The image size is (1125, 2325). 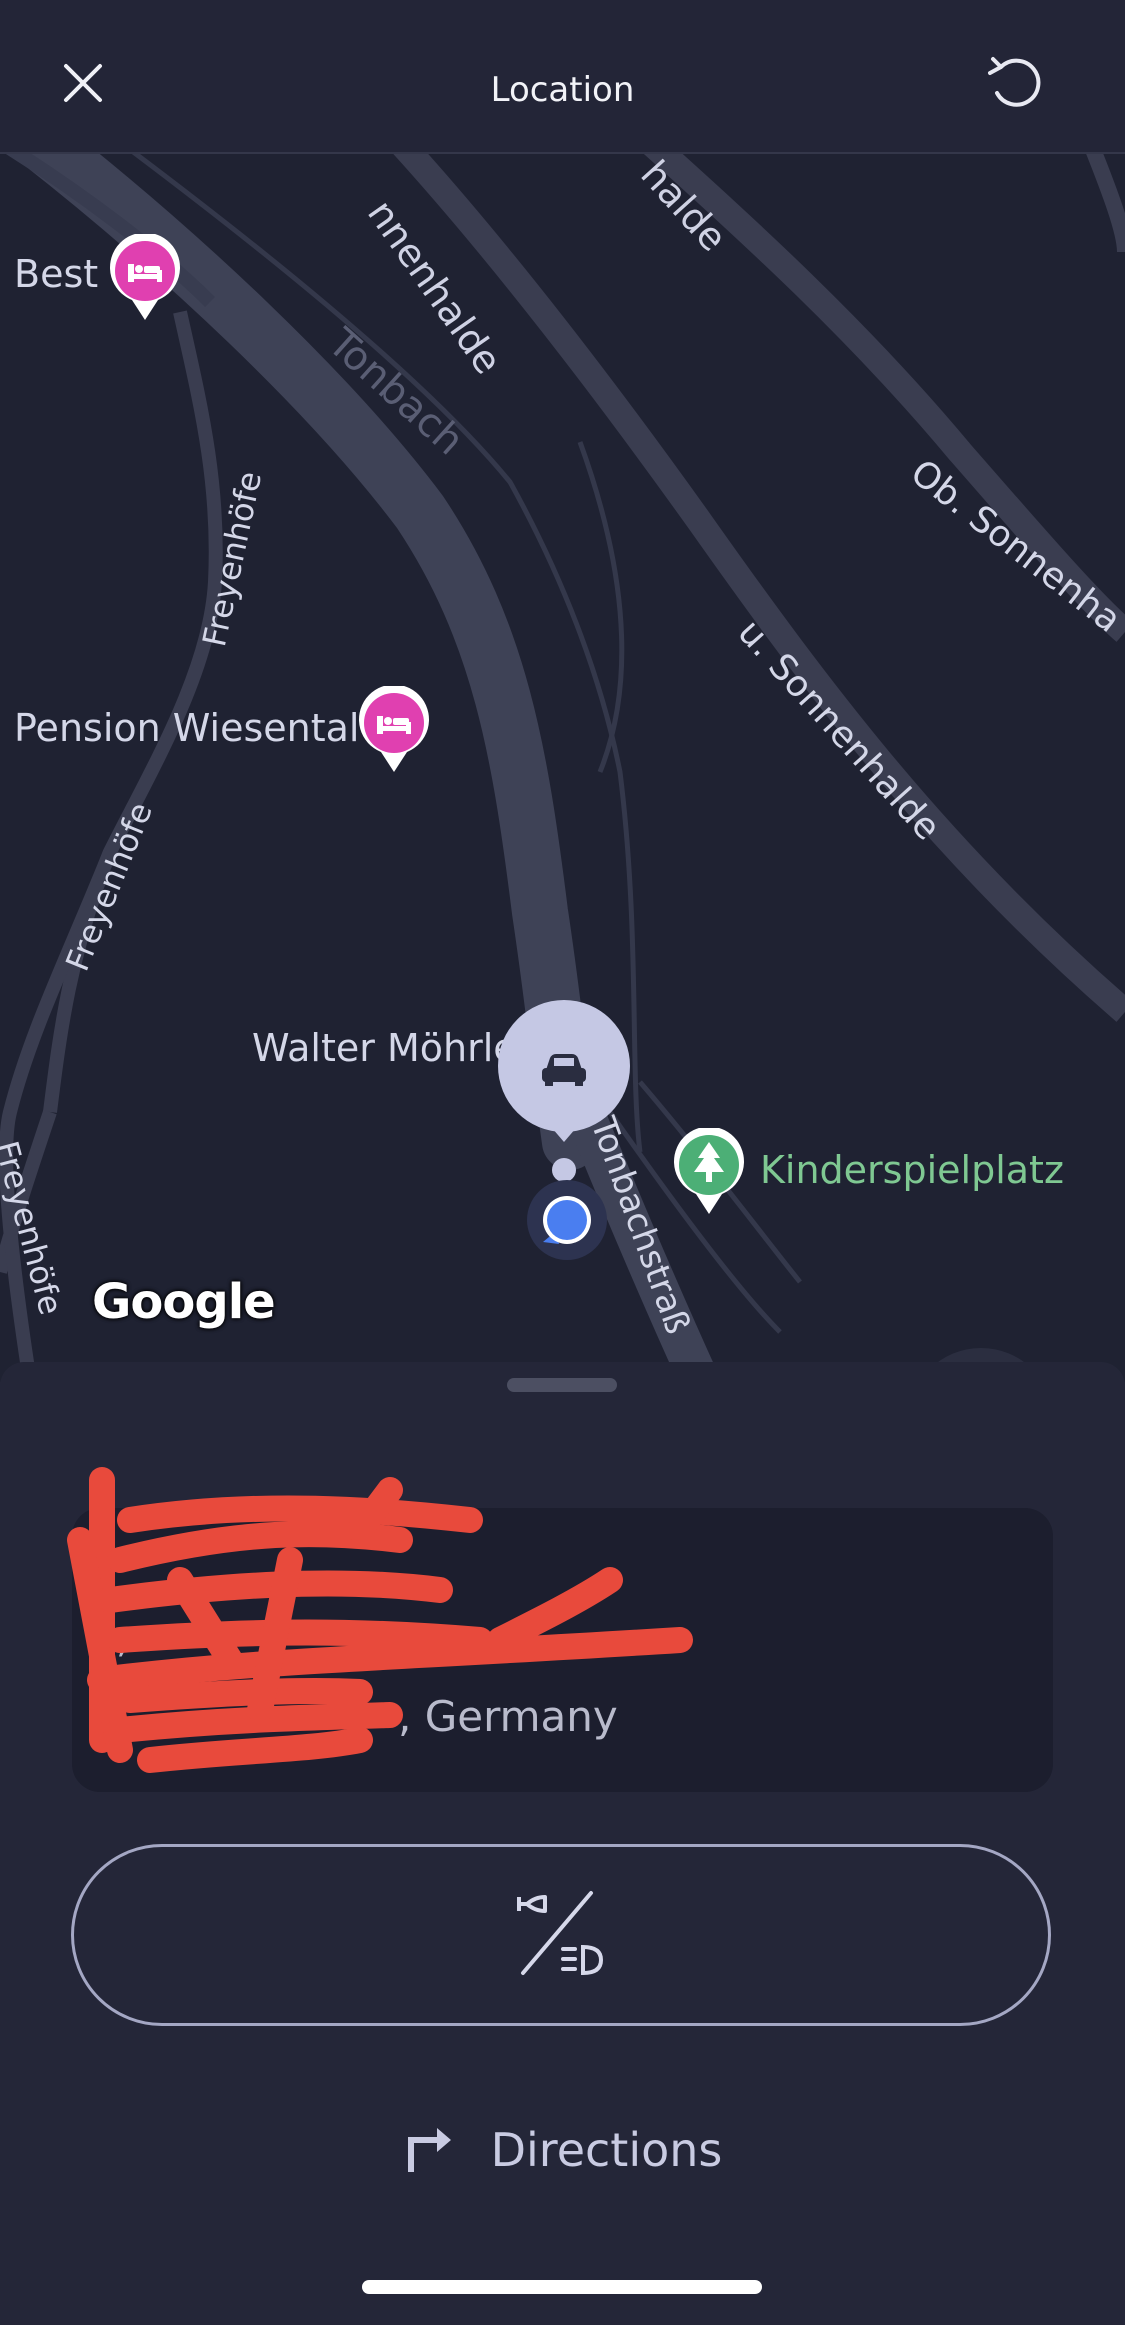 I want to click on page-title: Location, so click(x=562, y=90).